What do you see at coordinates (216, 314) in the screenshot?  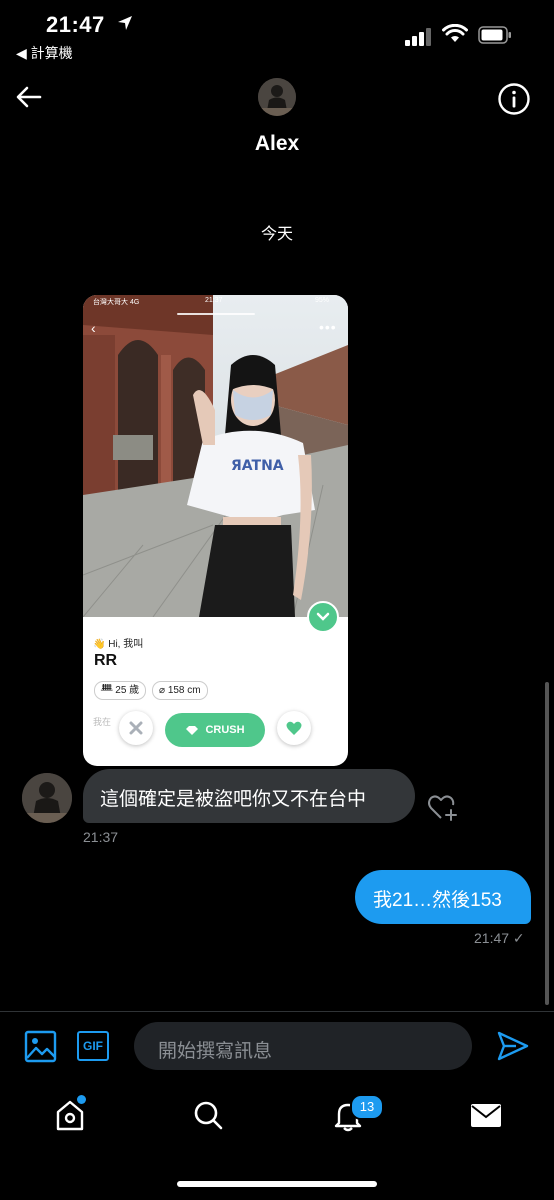 I see `photo-progress-indicator` at bounding box center [216, 314].